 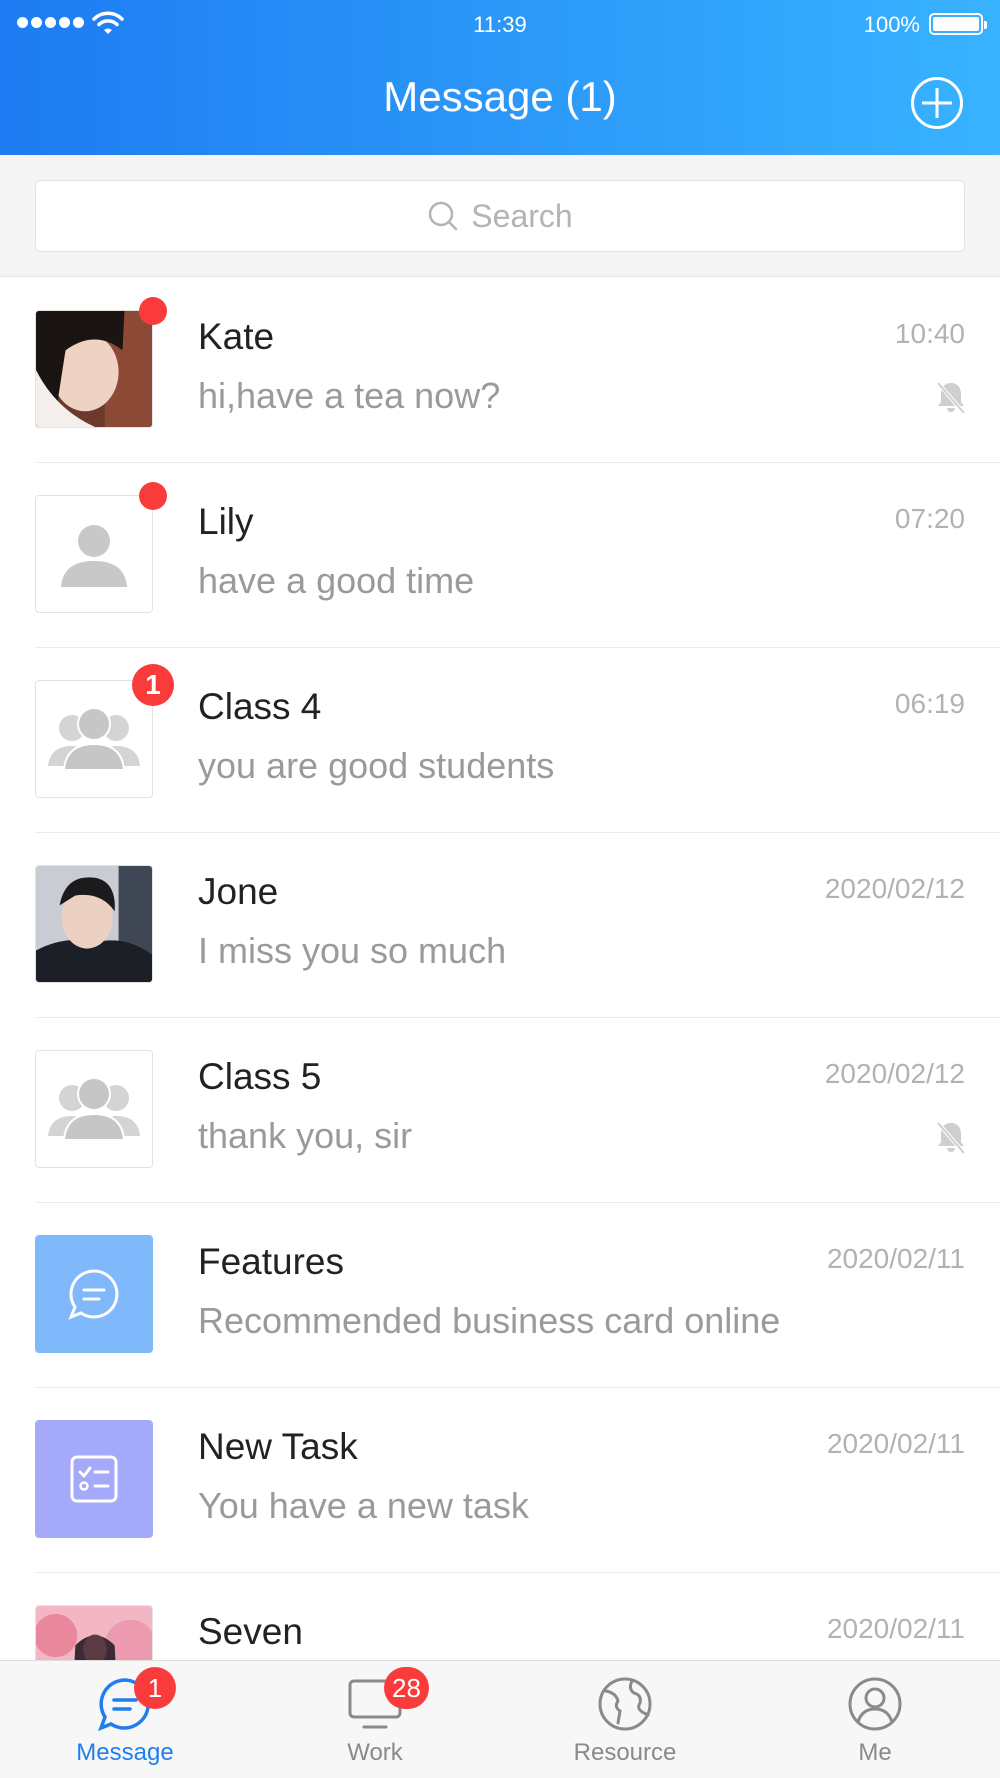 I want to click on task-list-icon, so click(x=94, y=1479).